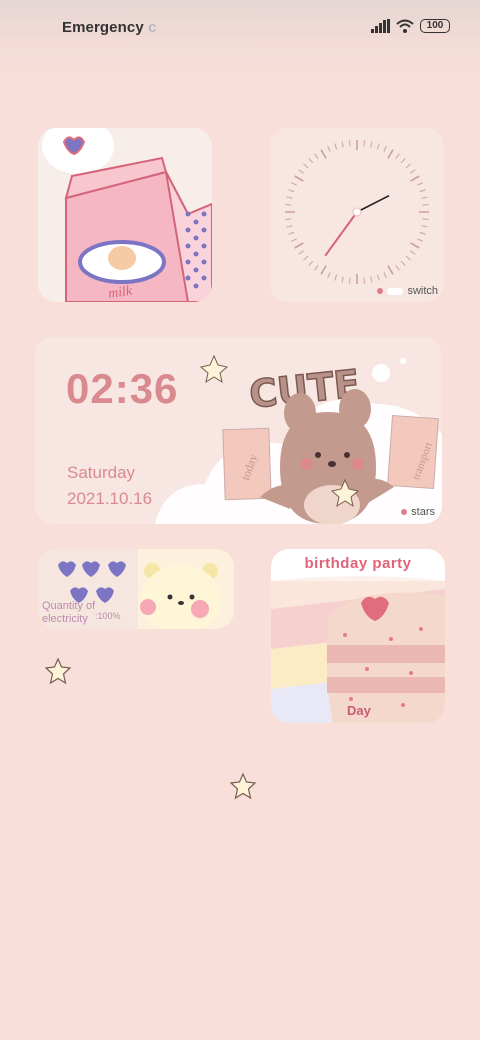 The width and height of the screenshot is (480, 1040). What do you see at coordinates (359, 710) in the screenshot?
I see `birthday-day-label: Day` at bounding box center [359, 710].